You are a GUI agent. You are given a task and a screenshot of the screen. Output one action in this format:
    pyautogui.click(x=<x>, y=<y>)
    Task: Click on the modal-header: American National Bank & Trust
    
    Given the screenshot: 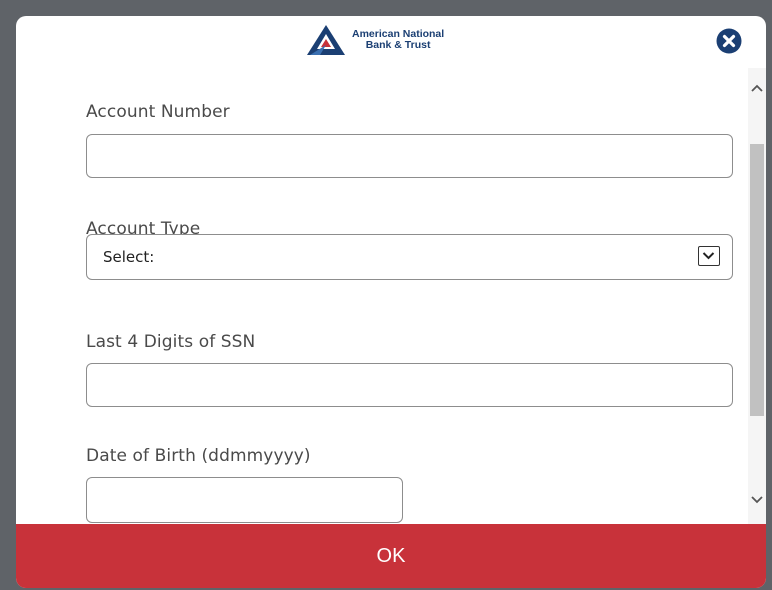 What is the action you would take?
    pyautogui.click(x=391, y=42)
    